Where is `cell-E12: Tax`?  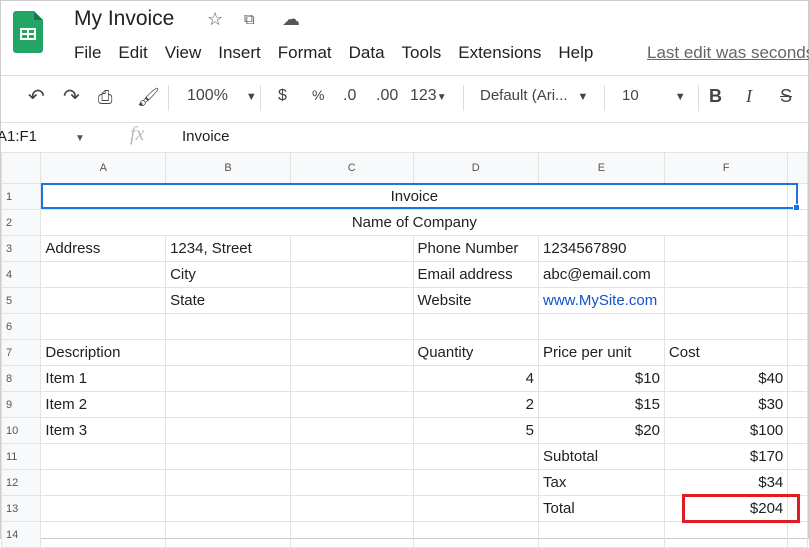 cell-E12: Tax is located at coordinates (601, 482).